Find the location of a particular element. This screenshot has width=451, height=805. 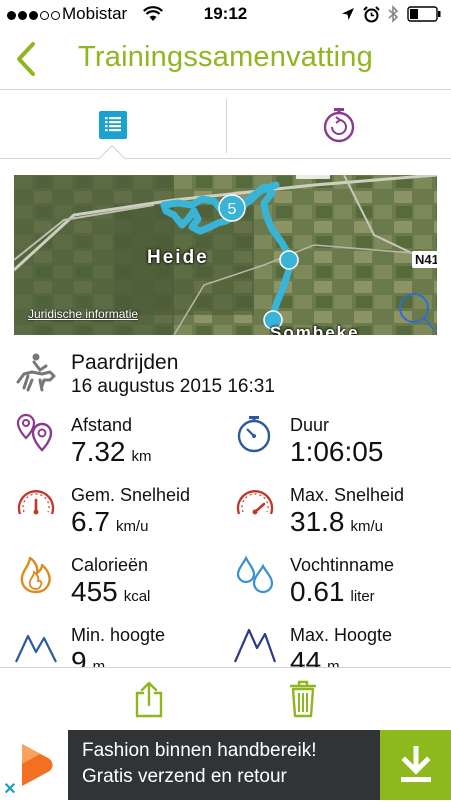

ad-download-button is located at coordinates (415, 765).